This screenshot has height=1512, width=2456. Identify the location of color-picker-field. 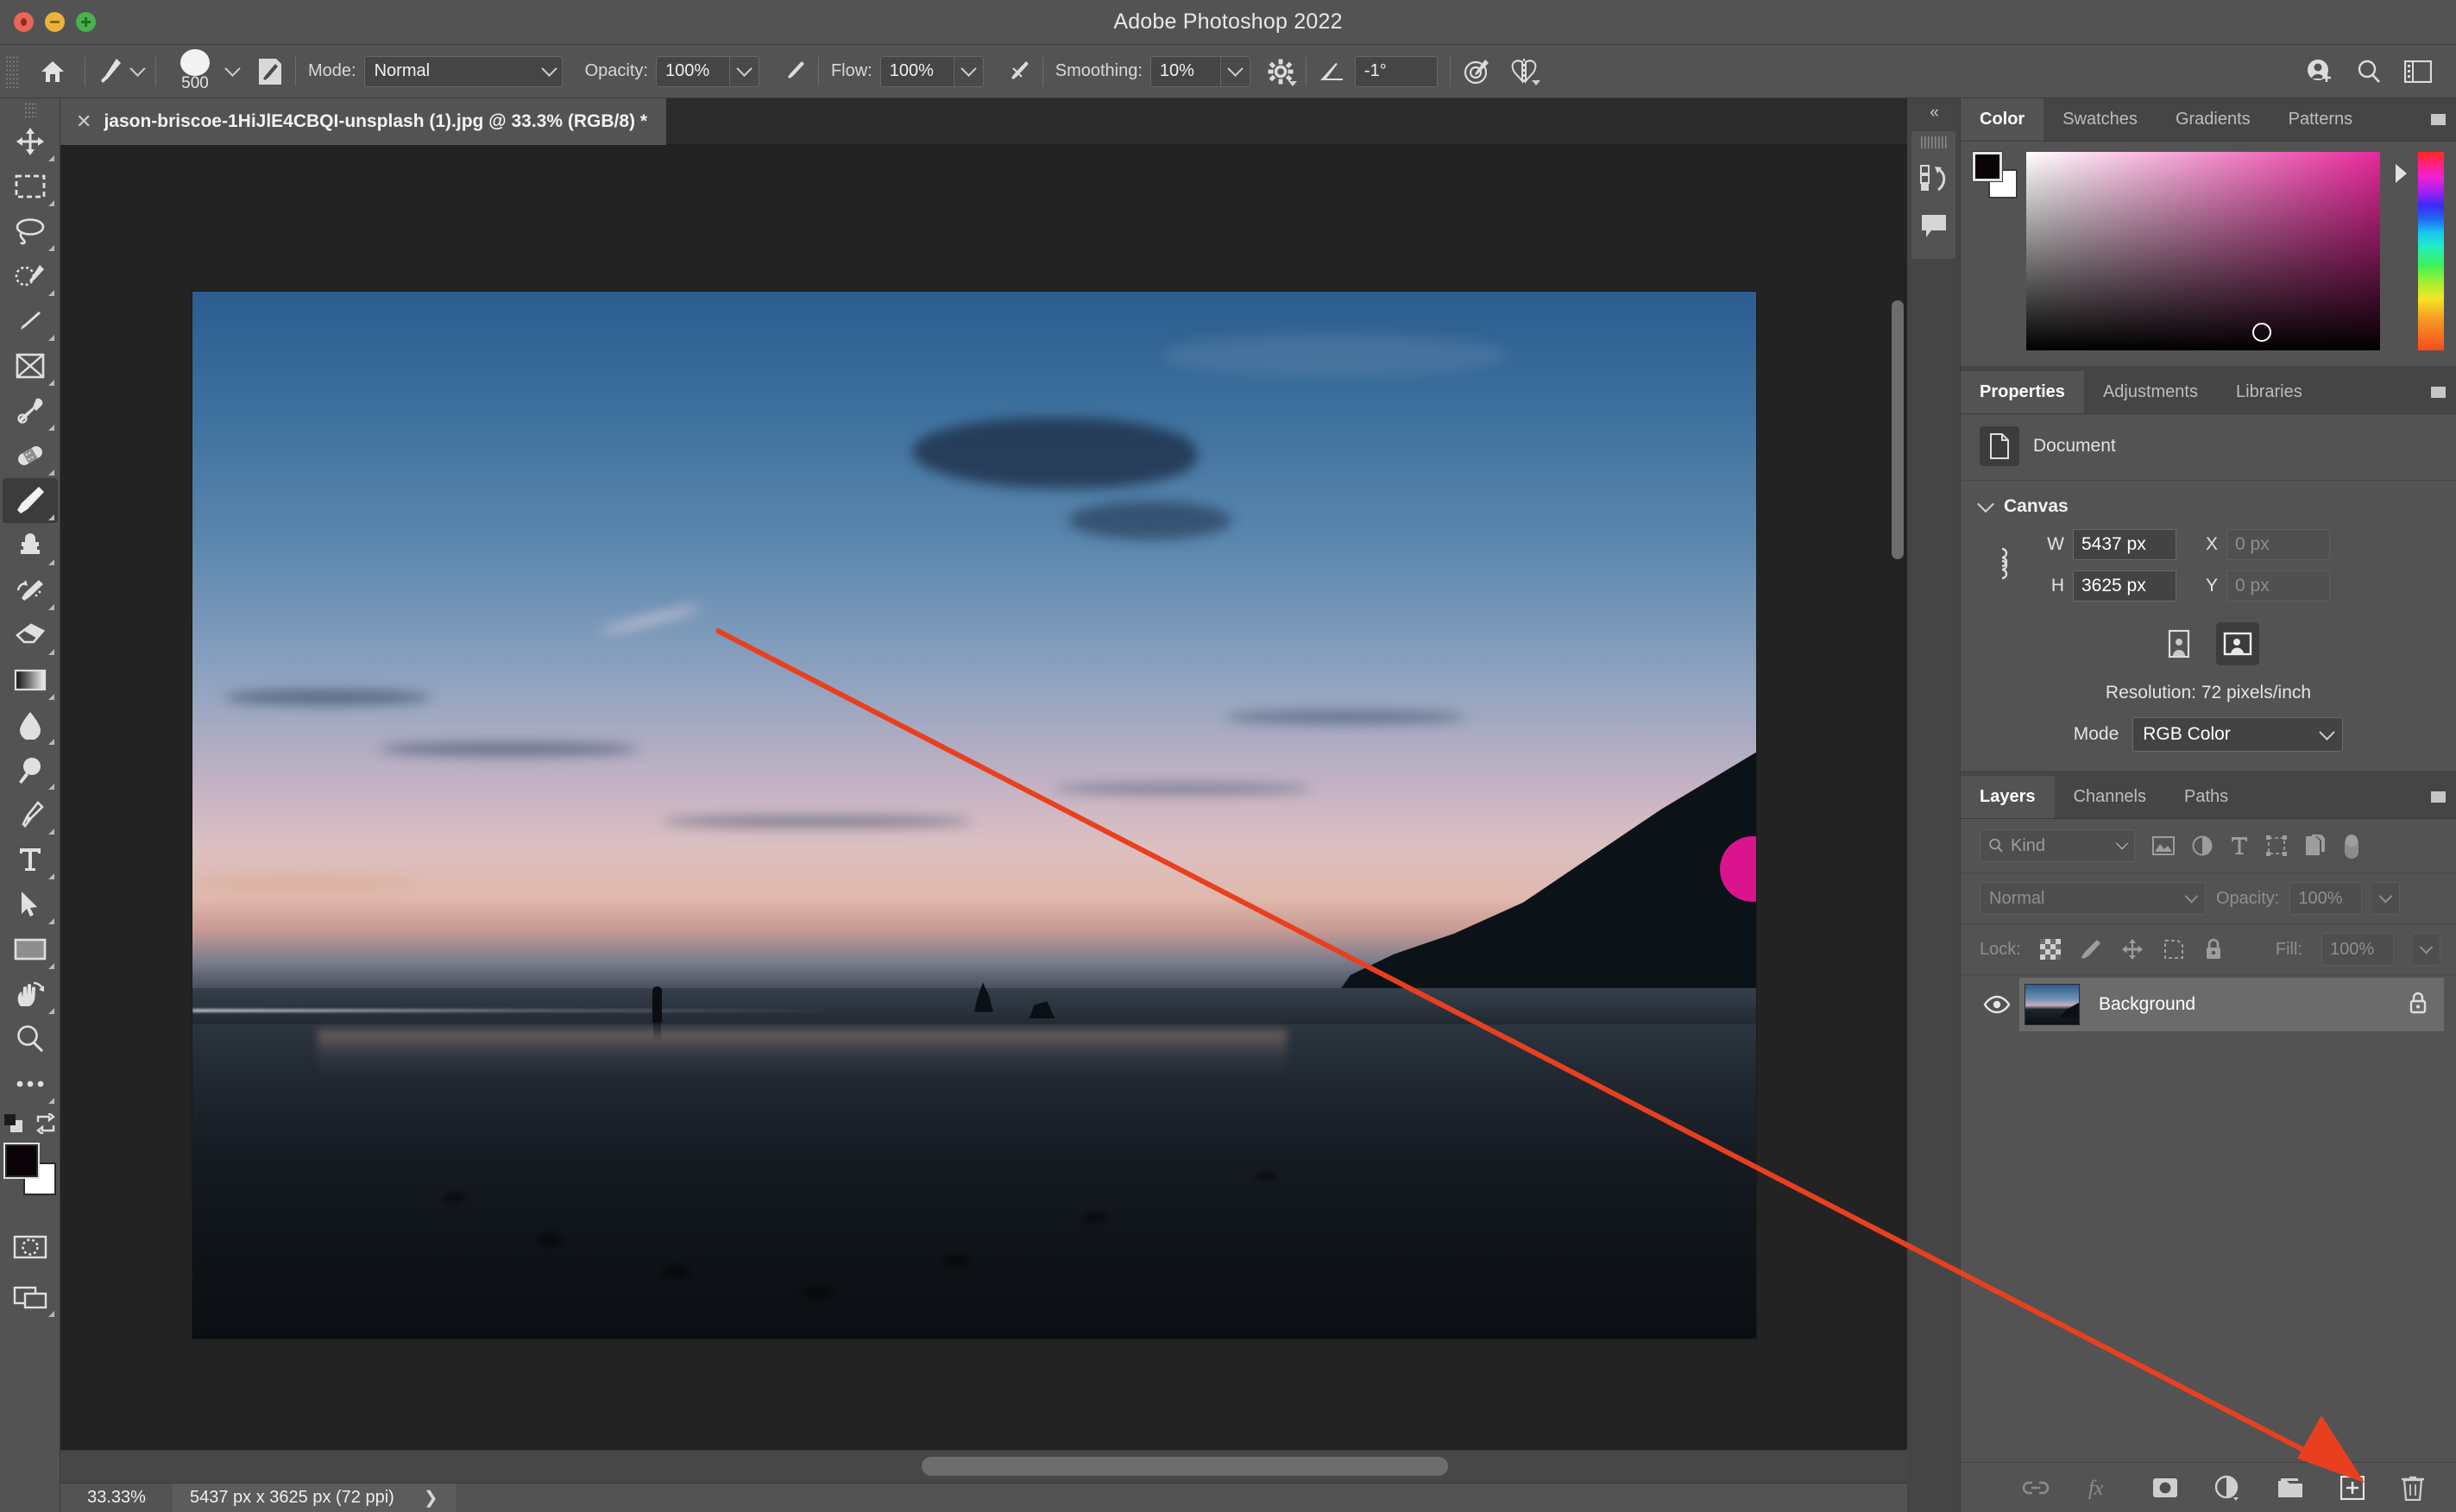
(2203, 251).